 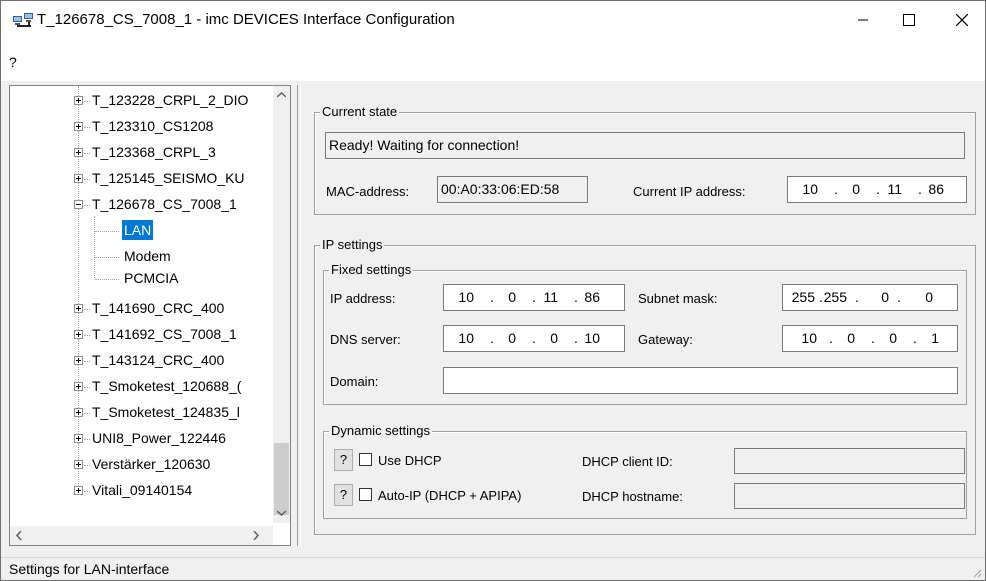 I want to click on minimize-button, so click(x=863, y=20).